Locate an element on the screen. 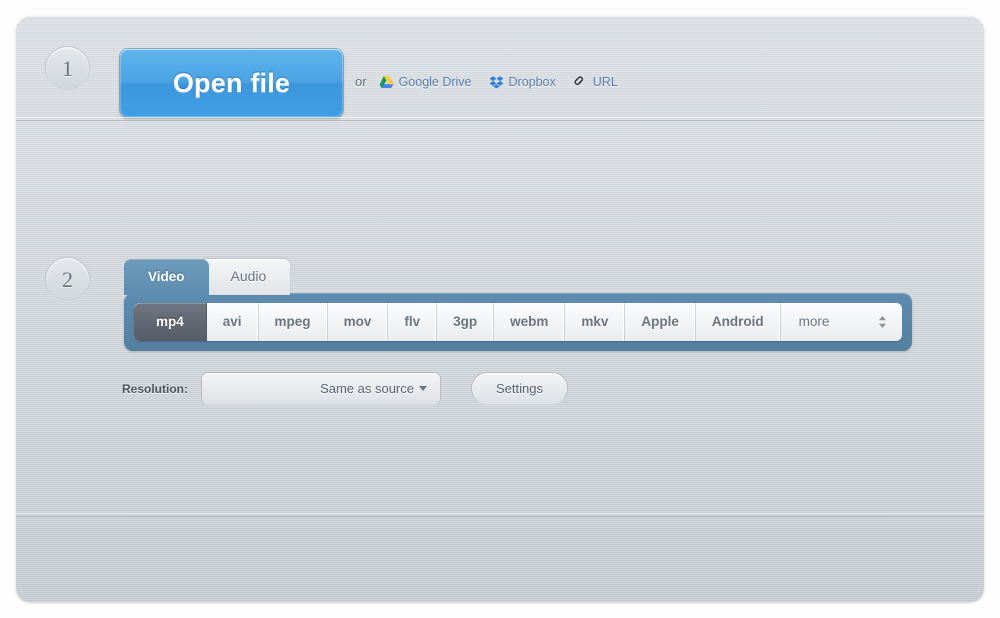  google-drive-icon is located at coordinates (386, 82).